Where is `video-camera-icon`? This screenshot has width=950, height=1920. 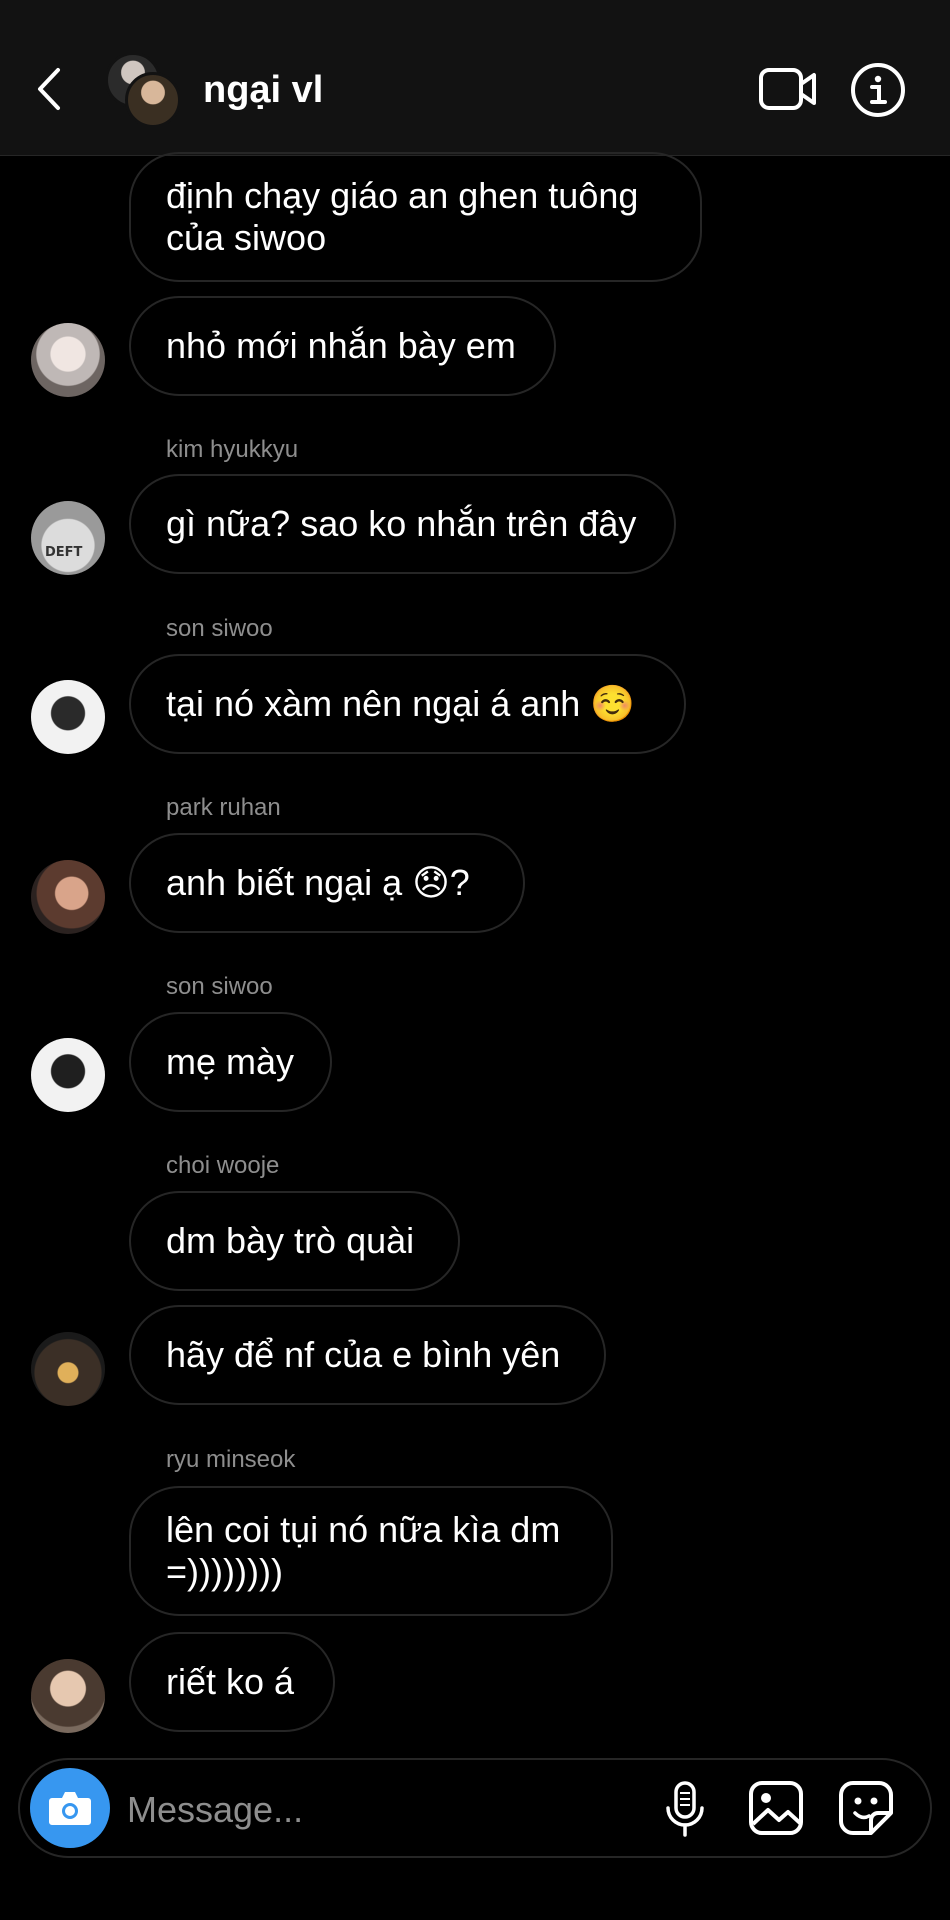
video-camera-icon is located at coordinates (787, 89).